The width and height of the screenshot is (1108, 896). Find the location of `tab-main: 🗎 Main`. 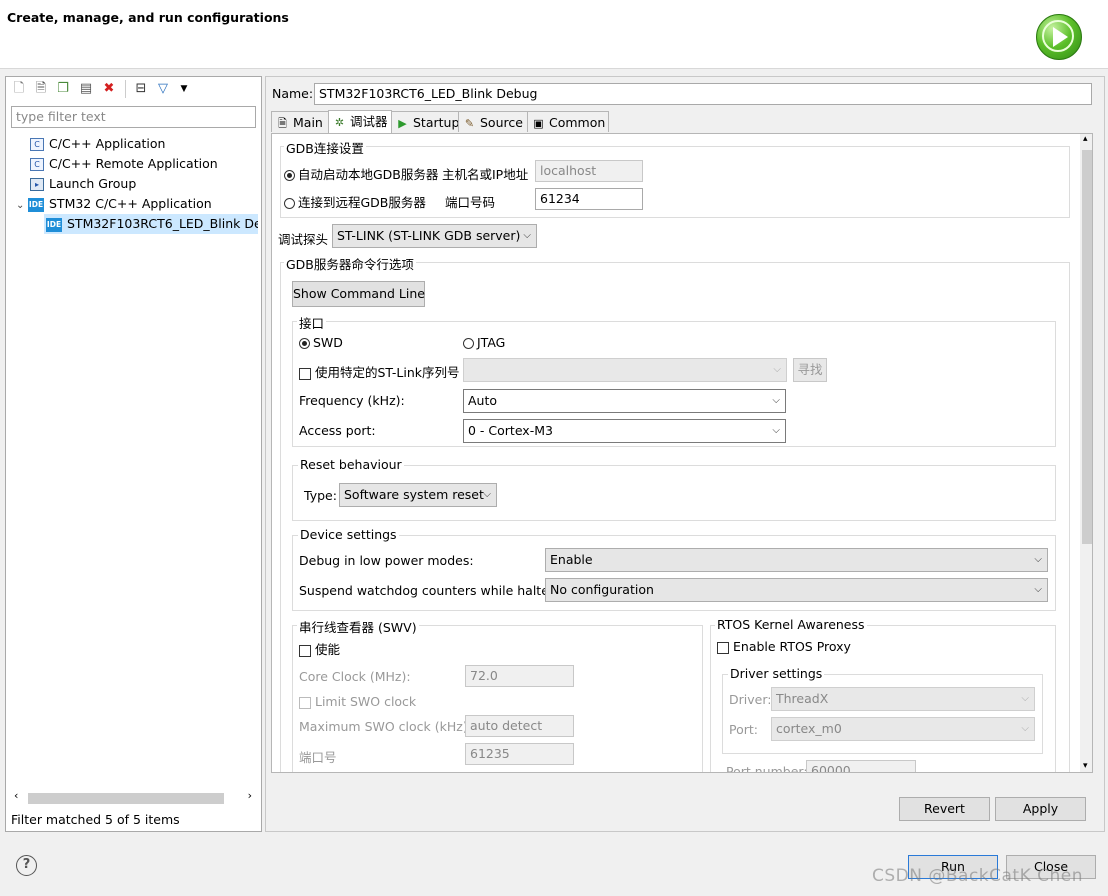

tab-main: 🗎 Main is located at coordinates (300, 121).